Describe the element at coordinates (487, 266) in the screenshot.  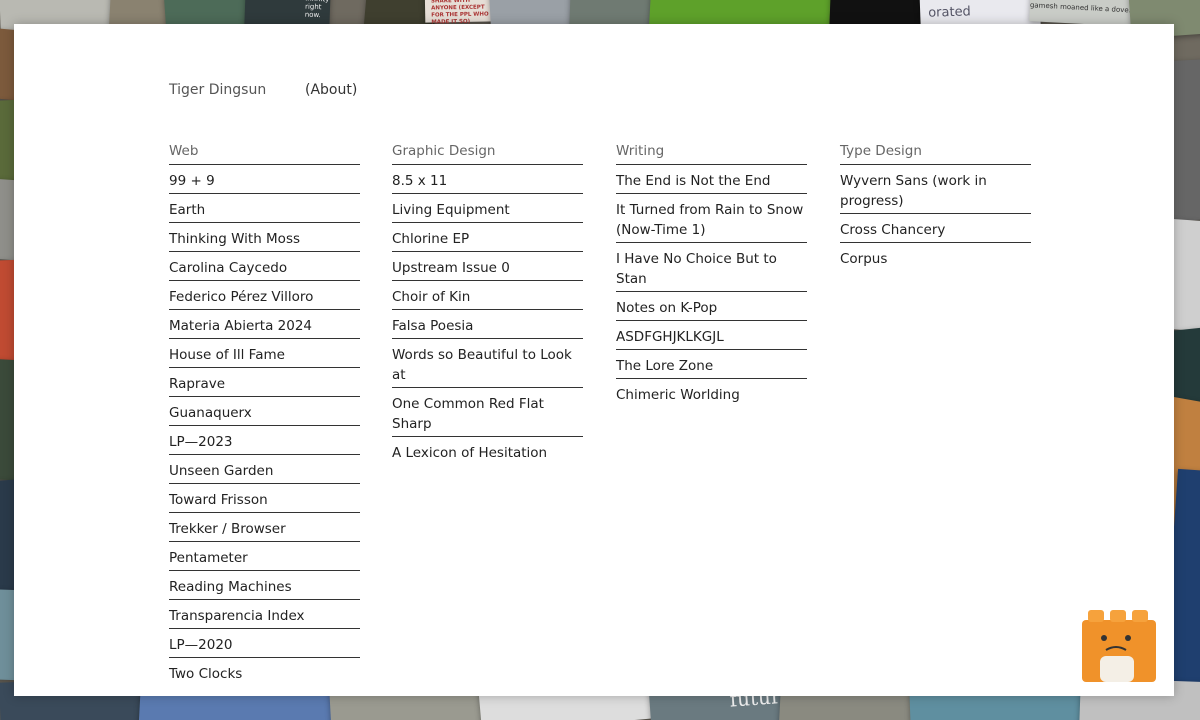
I see `project-link: Upstream Issue 0` at that location.